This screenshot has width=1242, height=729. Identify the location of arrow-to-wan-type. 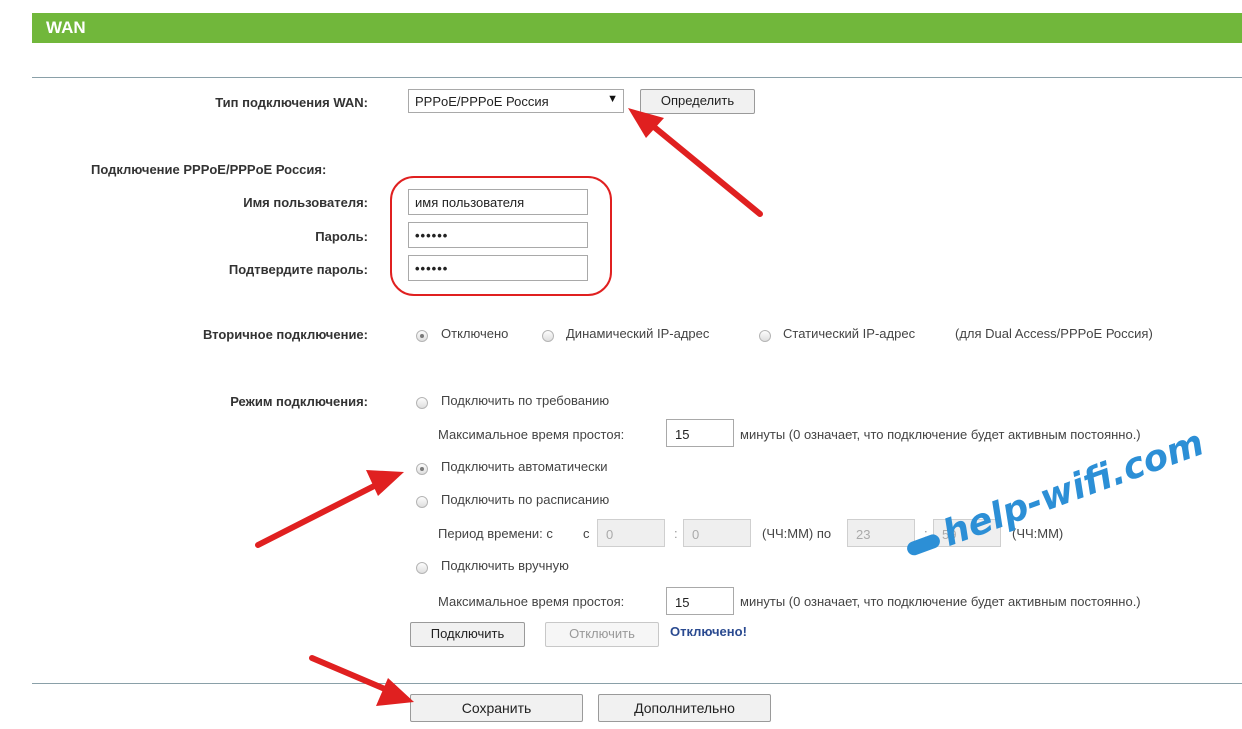
(704, 168).